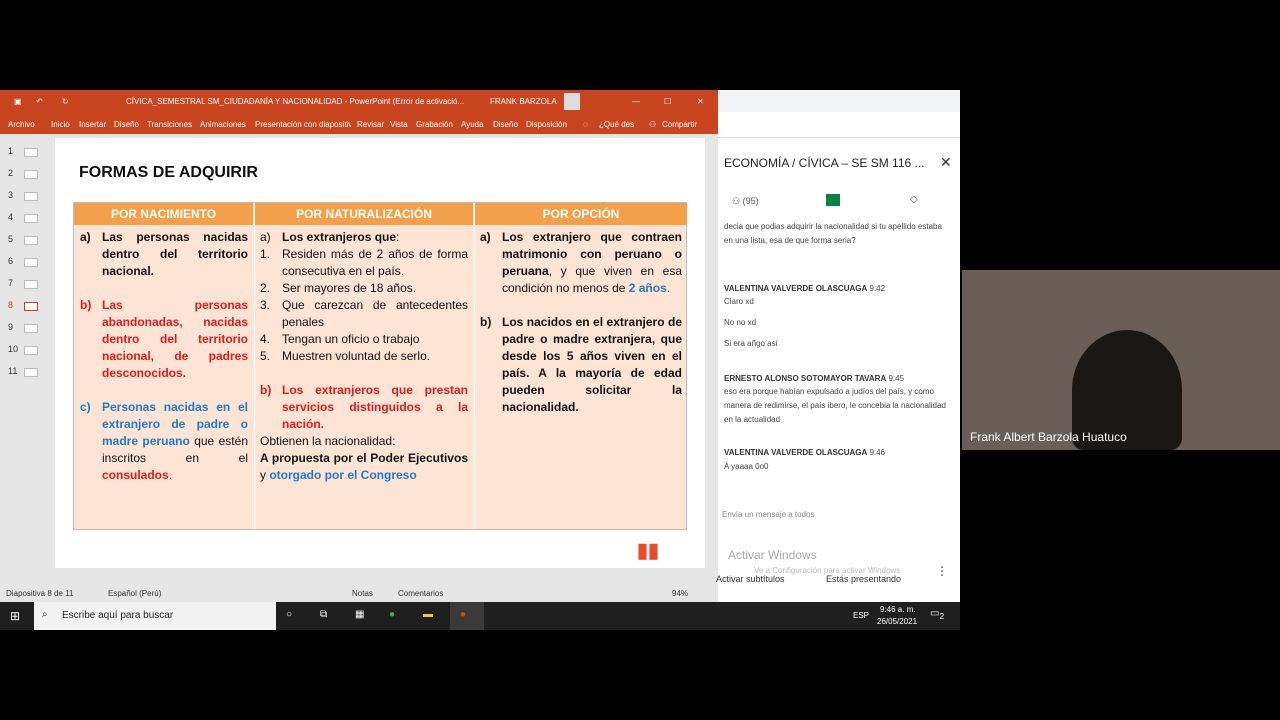 The image size is (1280, 720). What do you see at coordinates (23, 261) in the screenshot?
I see `thumb-6: 6` at bounding box center [23, 261].